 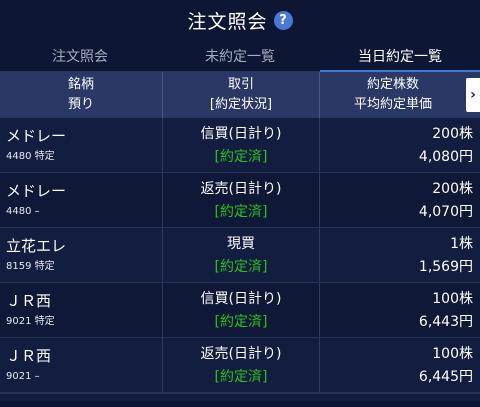 I want to click on average-price: 4,080円, so click(x=445, y=157).